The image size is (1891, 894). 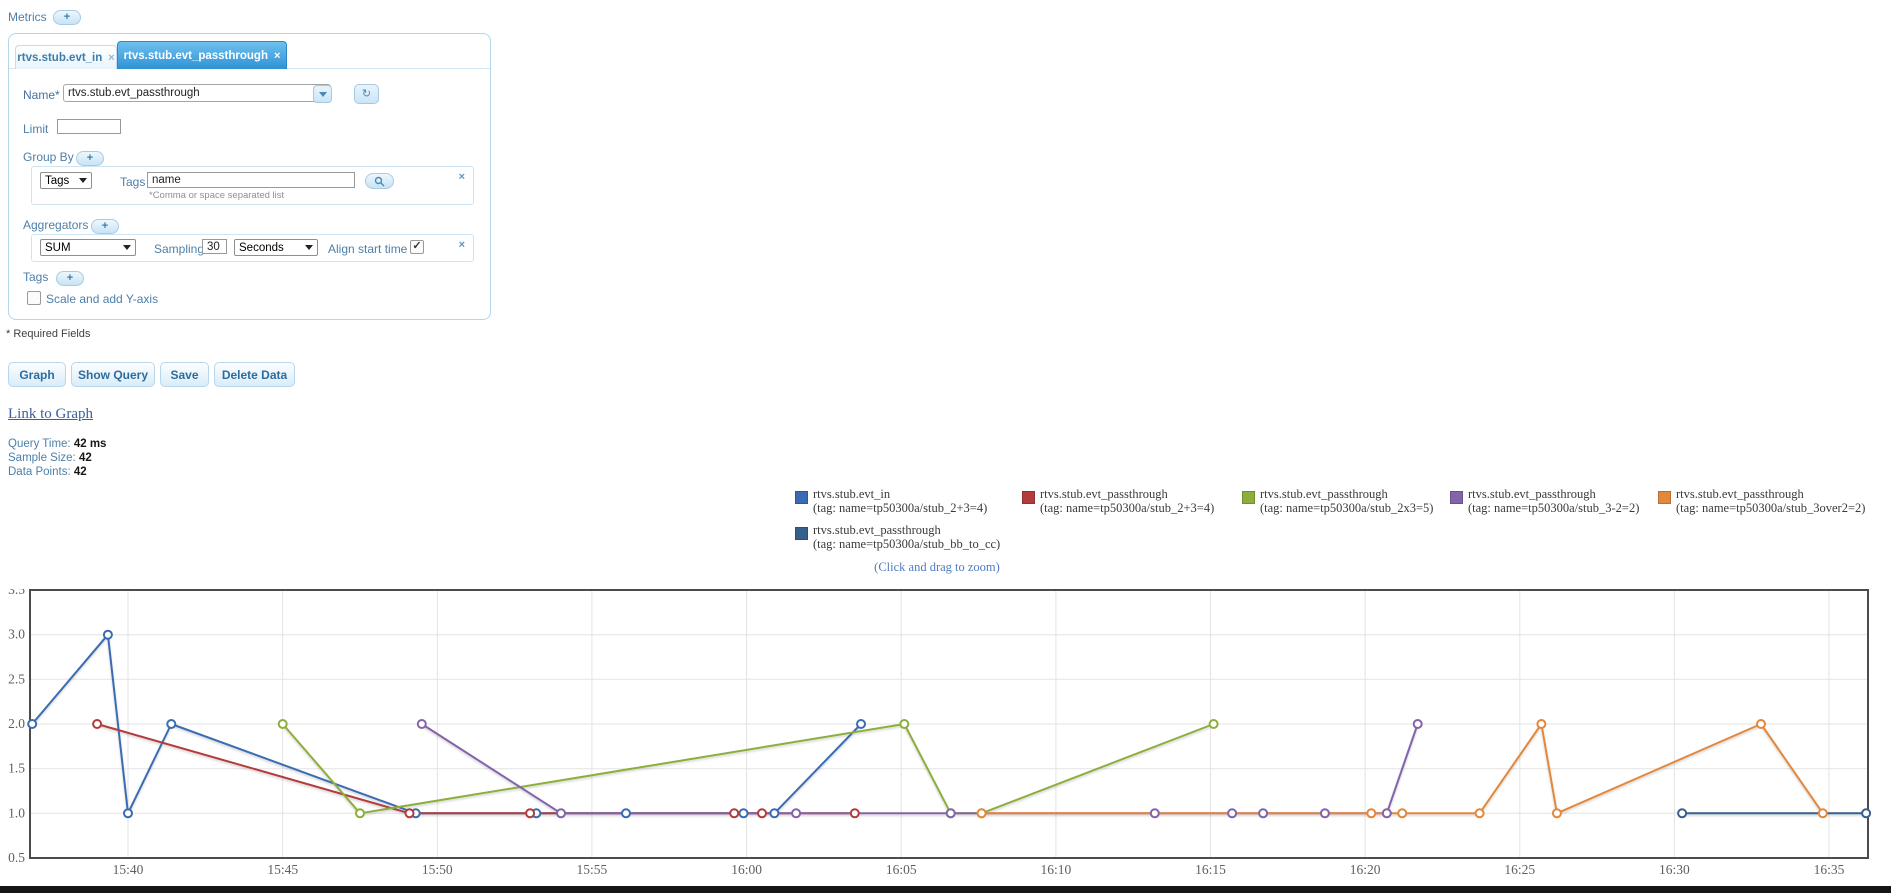 I want to click on show-query-button: Show Query, so click(x=113, y=374).